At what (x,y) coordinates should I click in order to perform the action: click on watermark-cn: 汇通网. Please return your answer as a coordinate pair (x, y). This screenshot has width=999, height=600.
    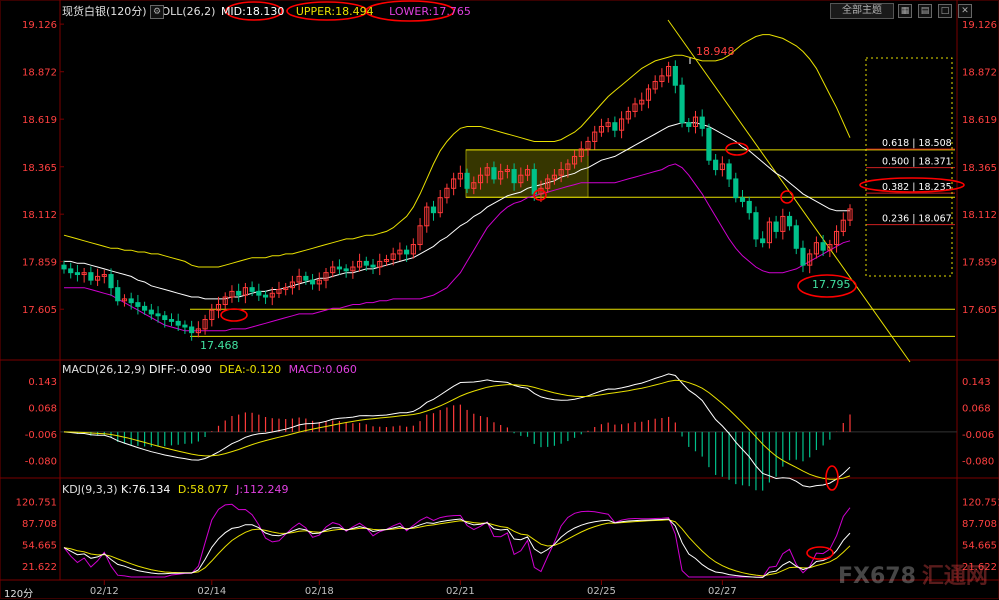
    Looking at the image, I should click on (954, 576).